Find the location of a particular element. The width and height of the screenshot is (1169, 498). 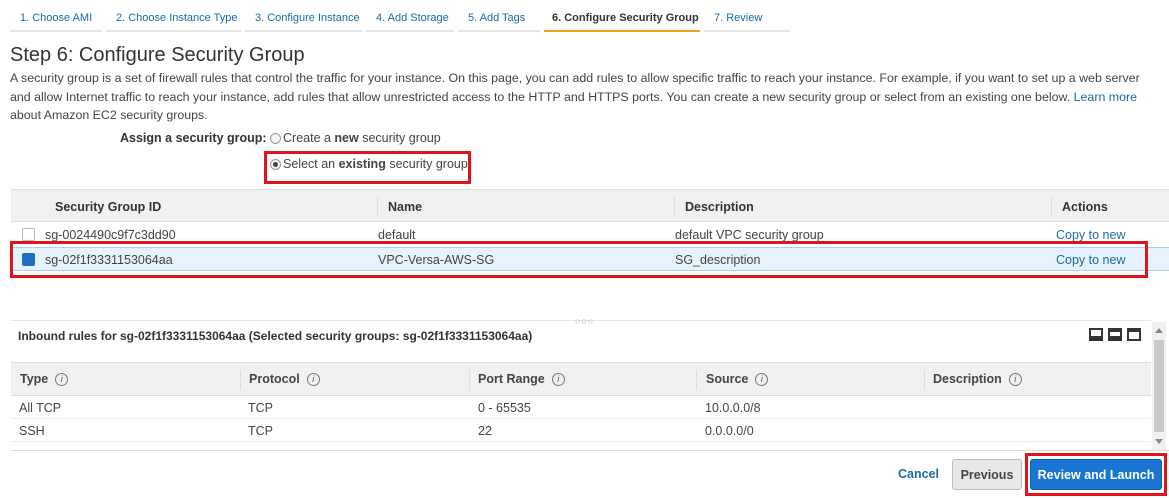

rule-source: 10.0.0.0/8 is located at coordinates (733, 408).